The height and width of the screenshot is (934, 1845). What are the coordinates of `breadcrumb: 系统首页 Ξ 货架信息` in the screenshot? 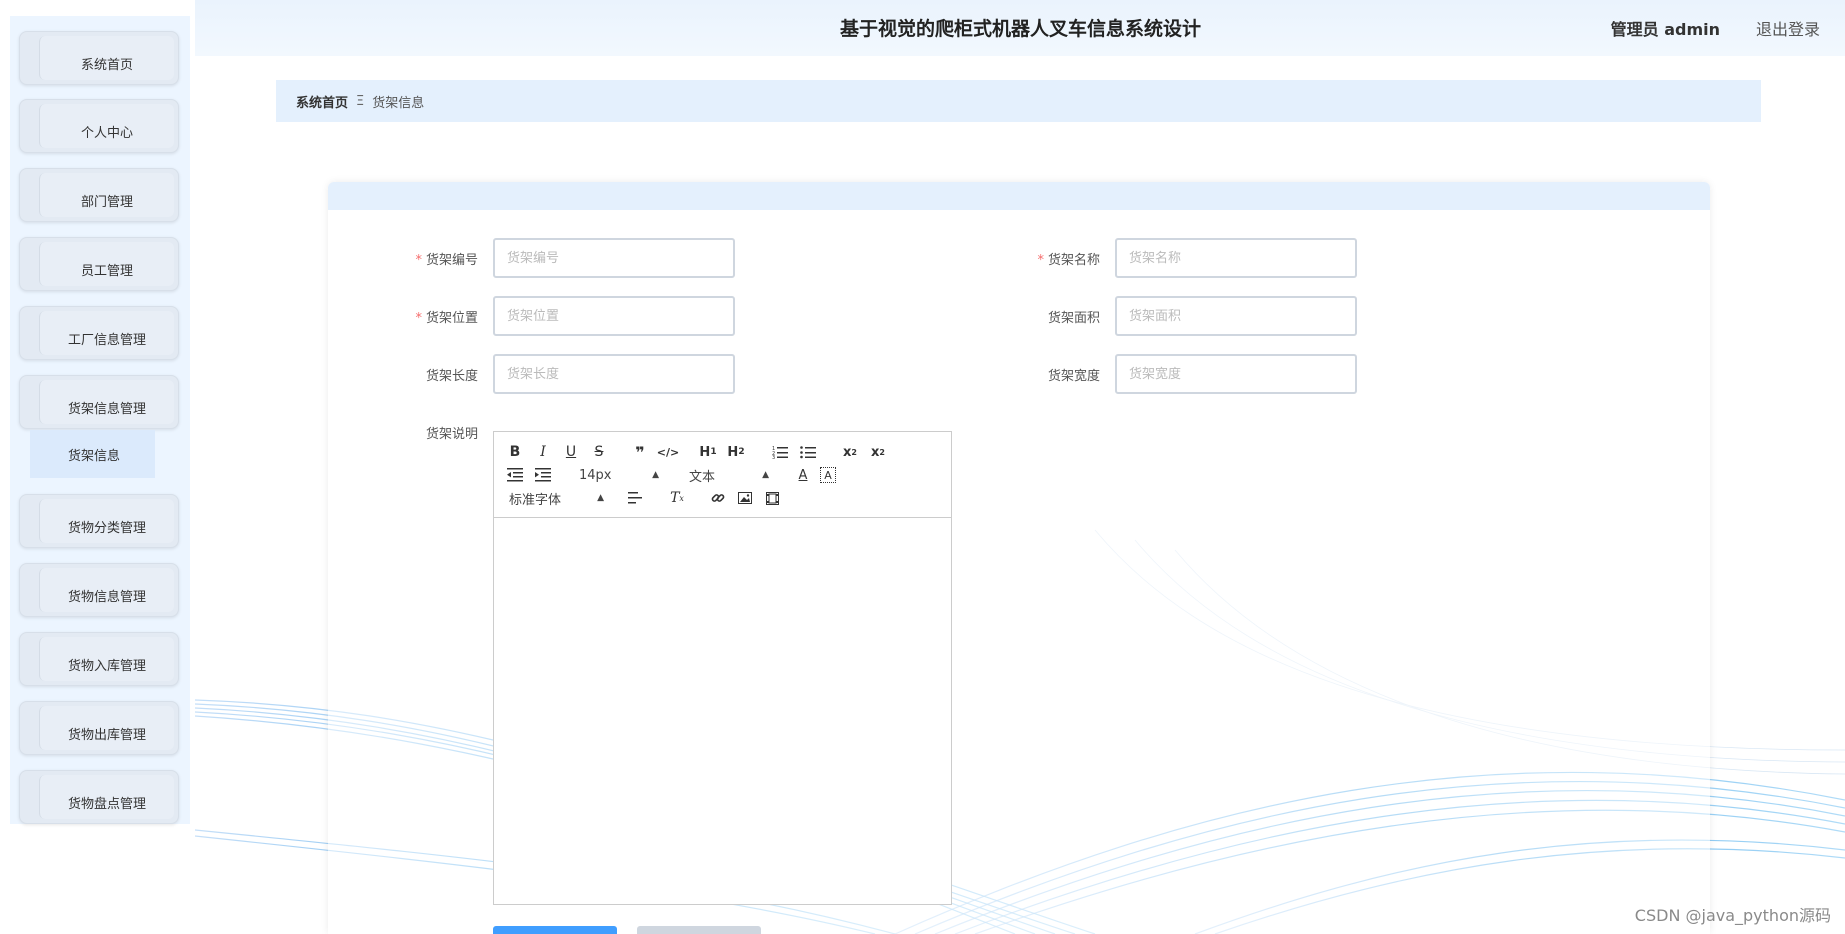 It's located at (1018, 101).